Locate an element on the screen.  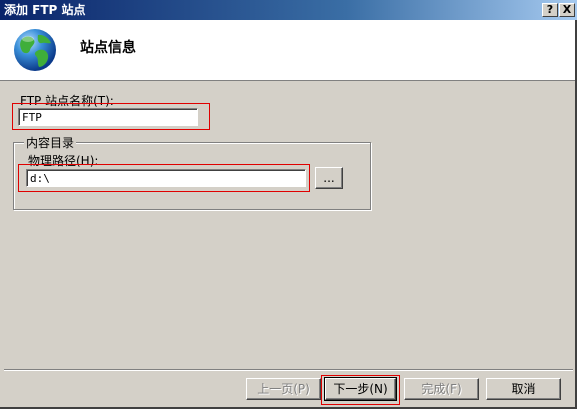
window-title: 添加 FTP 站点 is located at coordinates (45, 10).